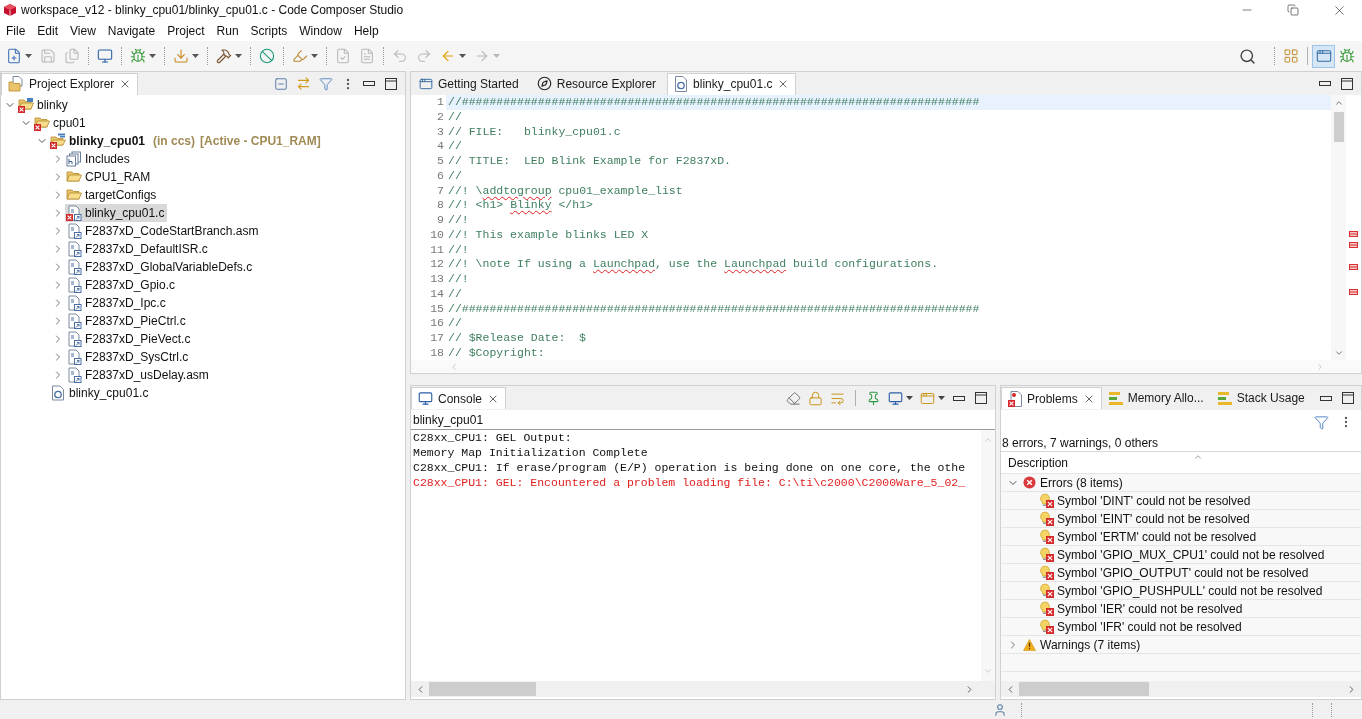 This screenshot has width=1362, height=719. I want to click on person-icon, so click(1000, 709).